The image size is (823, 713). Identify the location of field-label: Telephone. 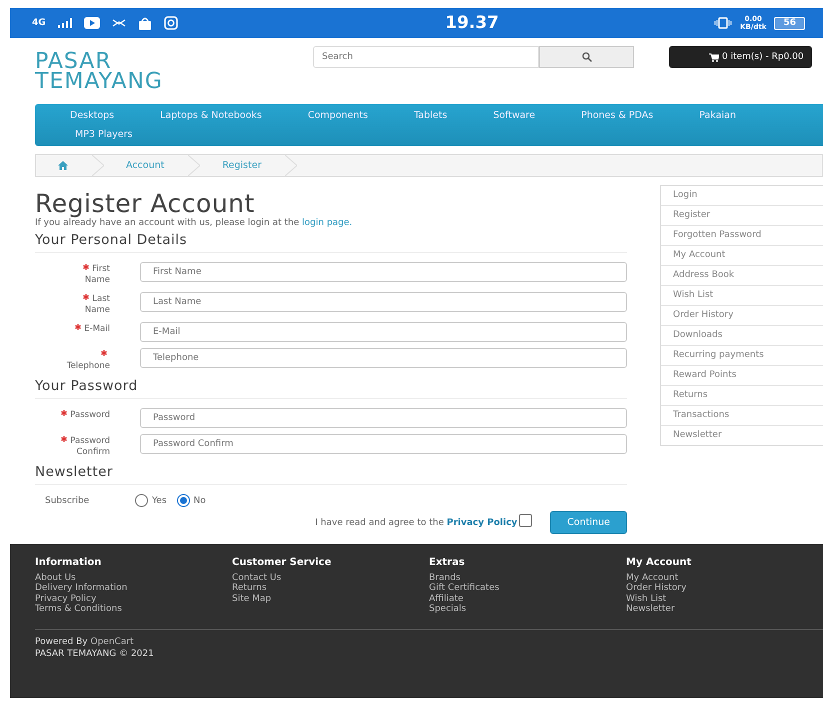
(88, 366).